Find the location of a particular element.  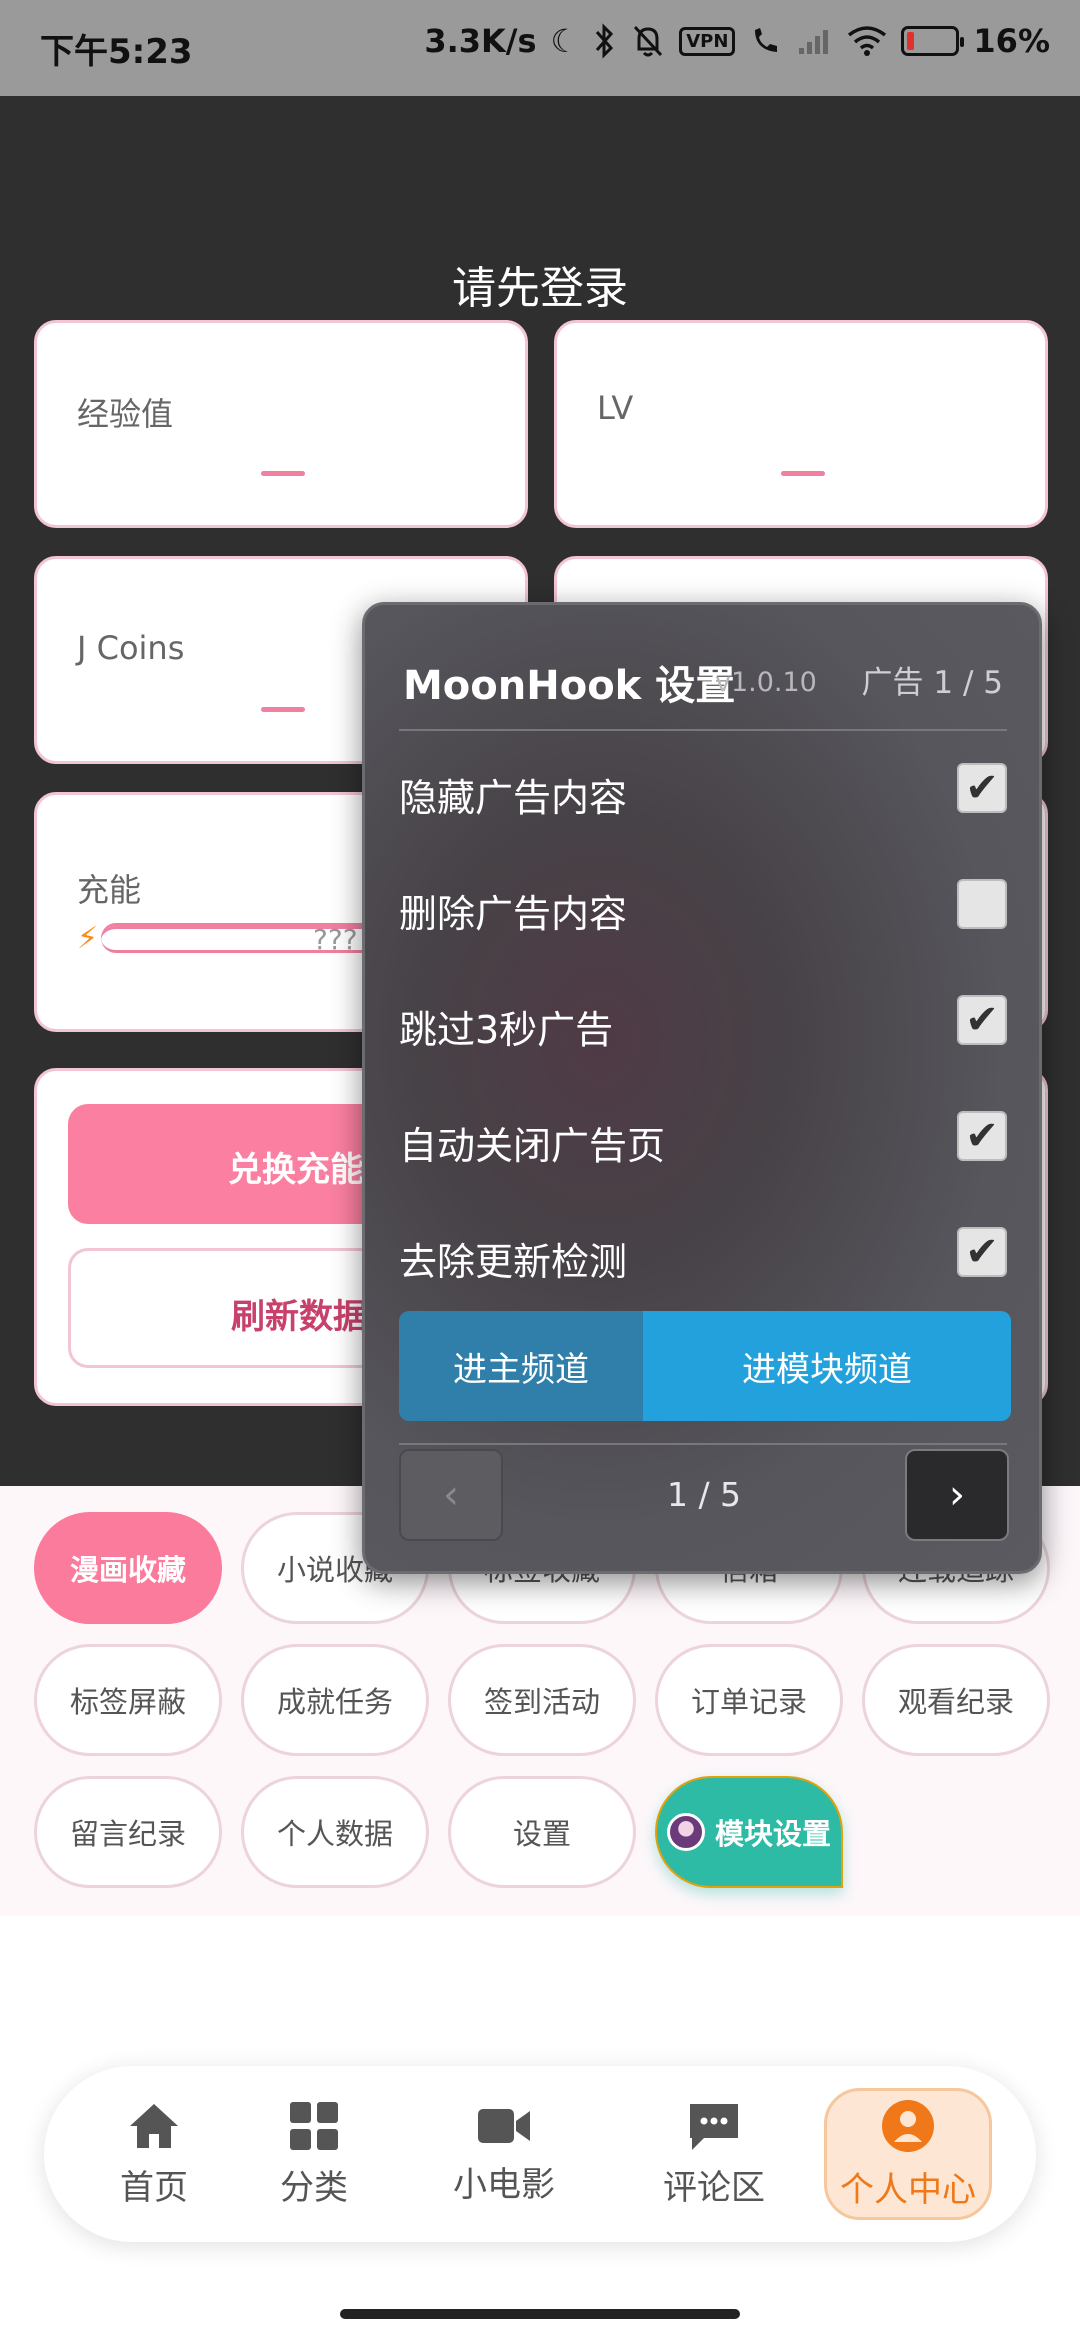

nav-home-label: 首页 is located at coordinates (154, 2187).